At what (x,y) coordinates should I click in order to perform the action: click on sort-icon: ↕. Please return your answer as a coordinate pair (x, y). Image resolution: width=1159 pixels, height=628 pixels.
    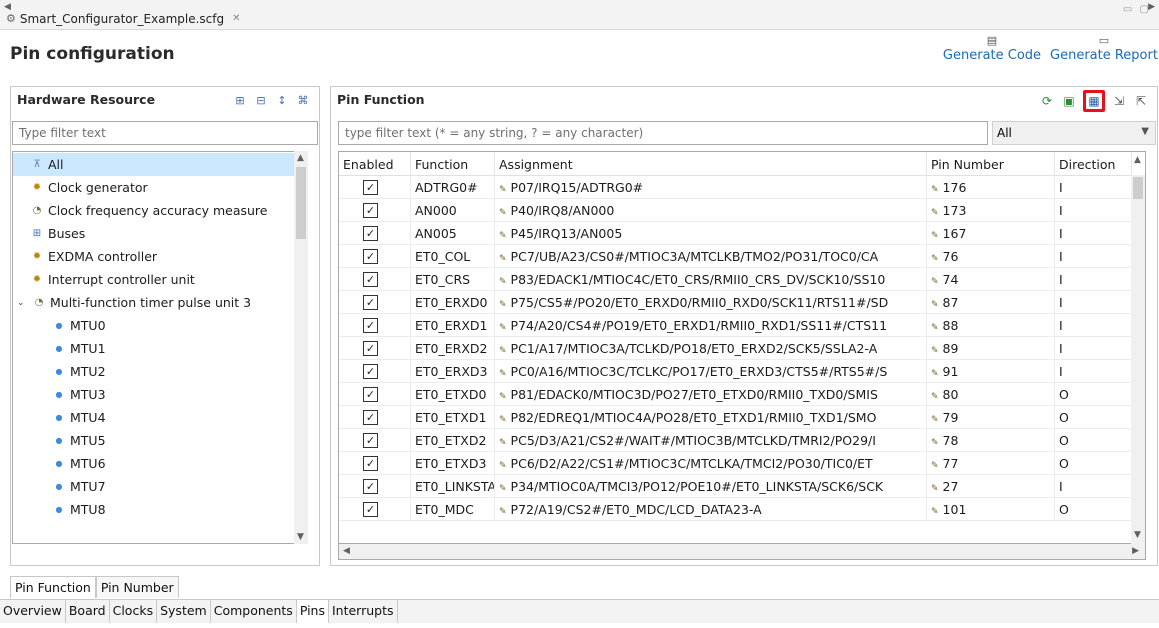
    Looking at the image, I should click on (282, 100).